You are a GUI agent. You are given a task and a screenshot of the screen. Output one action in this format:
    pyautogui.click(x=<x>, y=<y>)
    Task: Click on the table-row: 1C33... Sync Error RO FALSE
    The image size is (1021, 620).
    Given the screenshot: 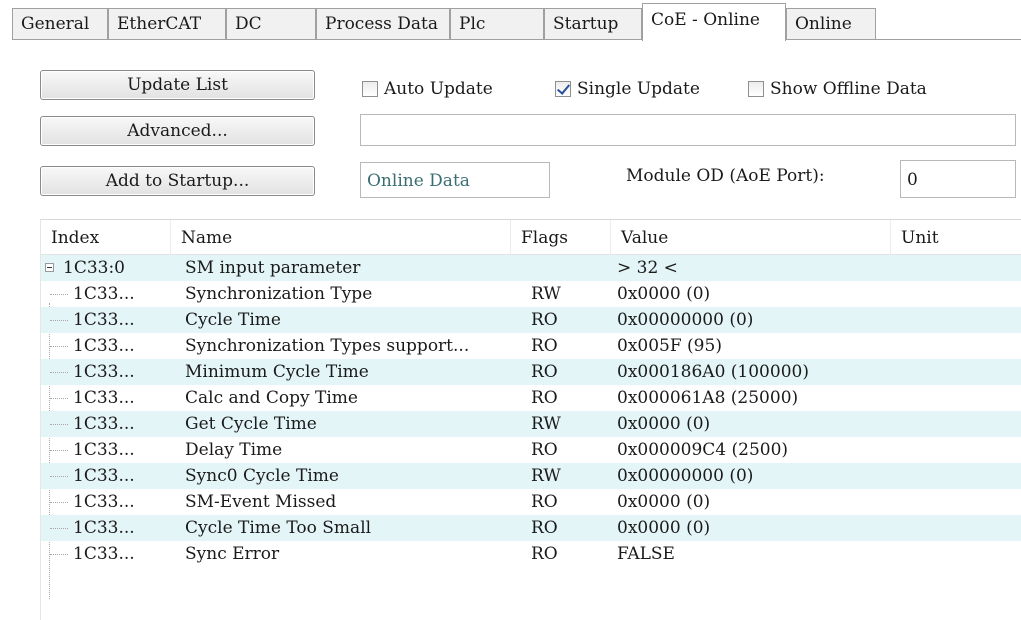 What is the action you would take?
    pyautogui.click(x=531, y=554)
    